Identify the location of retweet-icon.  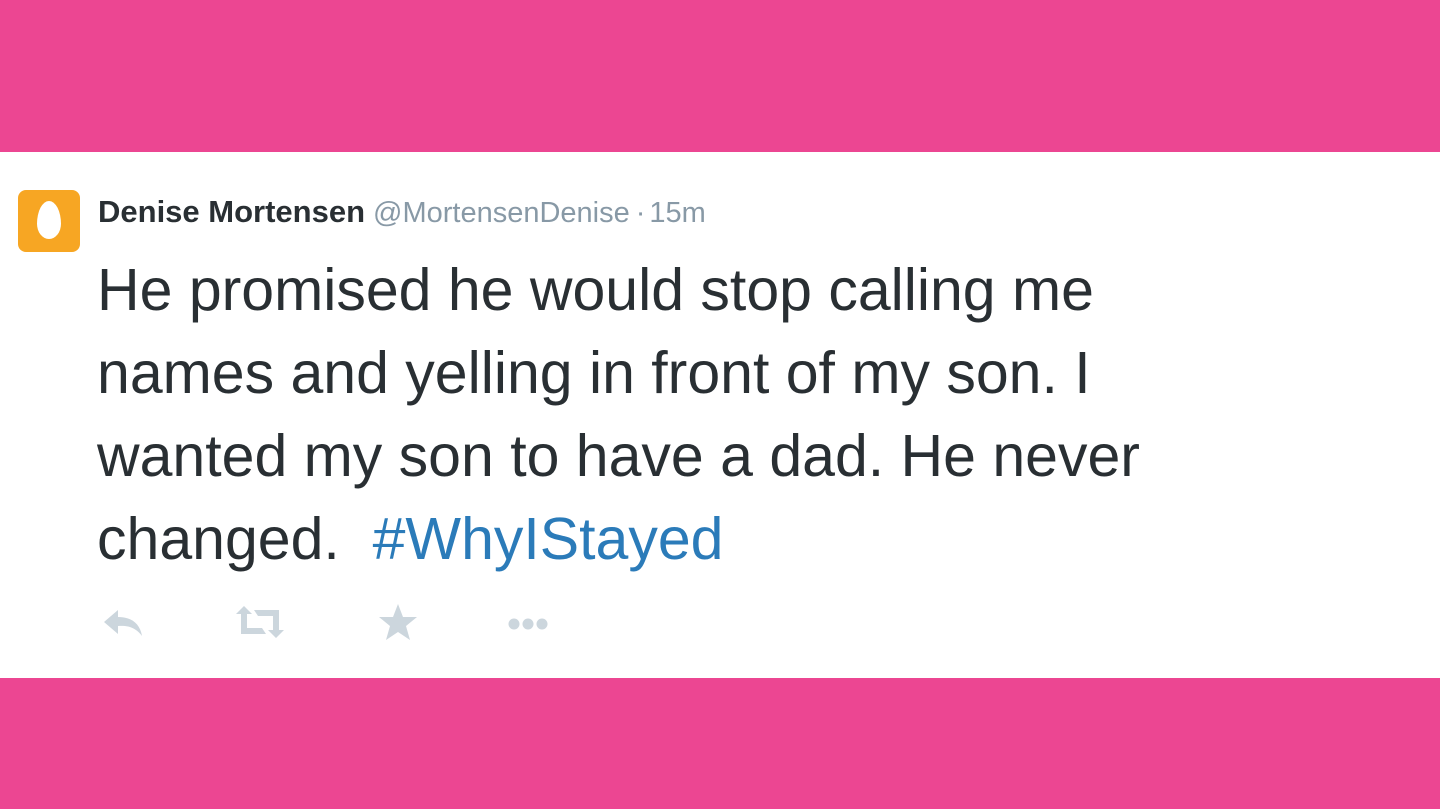
(260, 622).